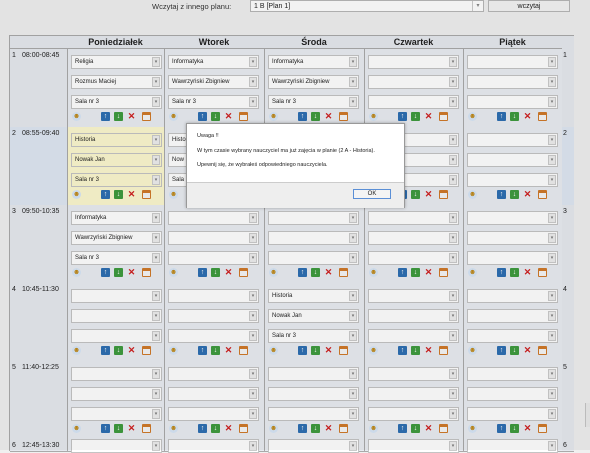  Describe the element at coordinates (587, 415) in the screenshot. I see `scrollbar` at that location.